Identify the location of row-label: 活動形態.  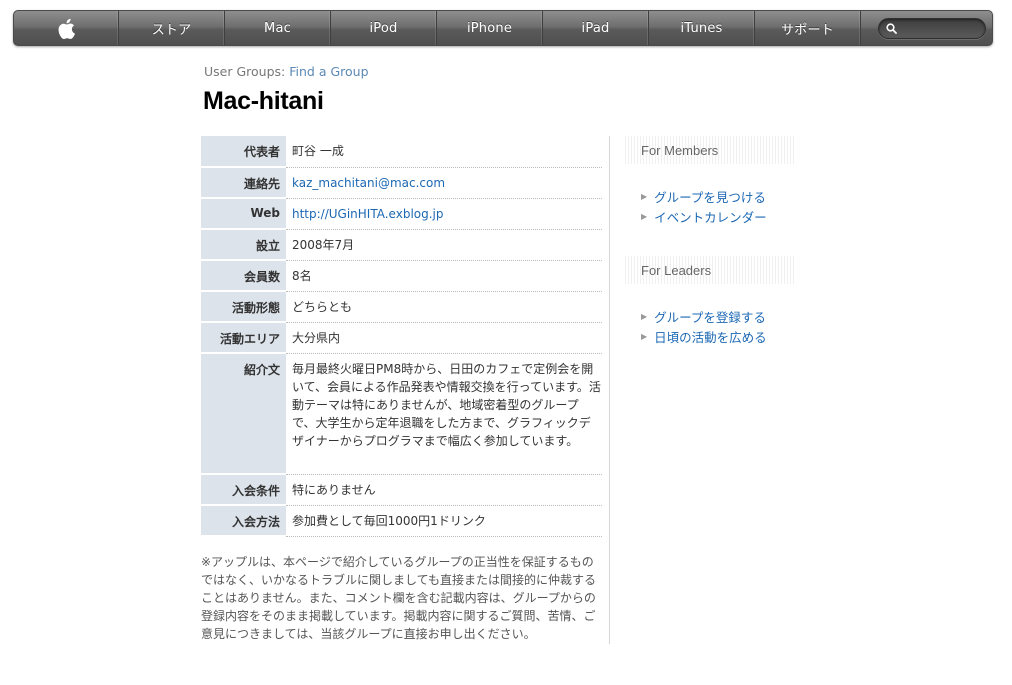
(243, 307).